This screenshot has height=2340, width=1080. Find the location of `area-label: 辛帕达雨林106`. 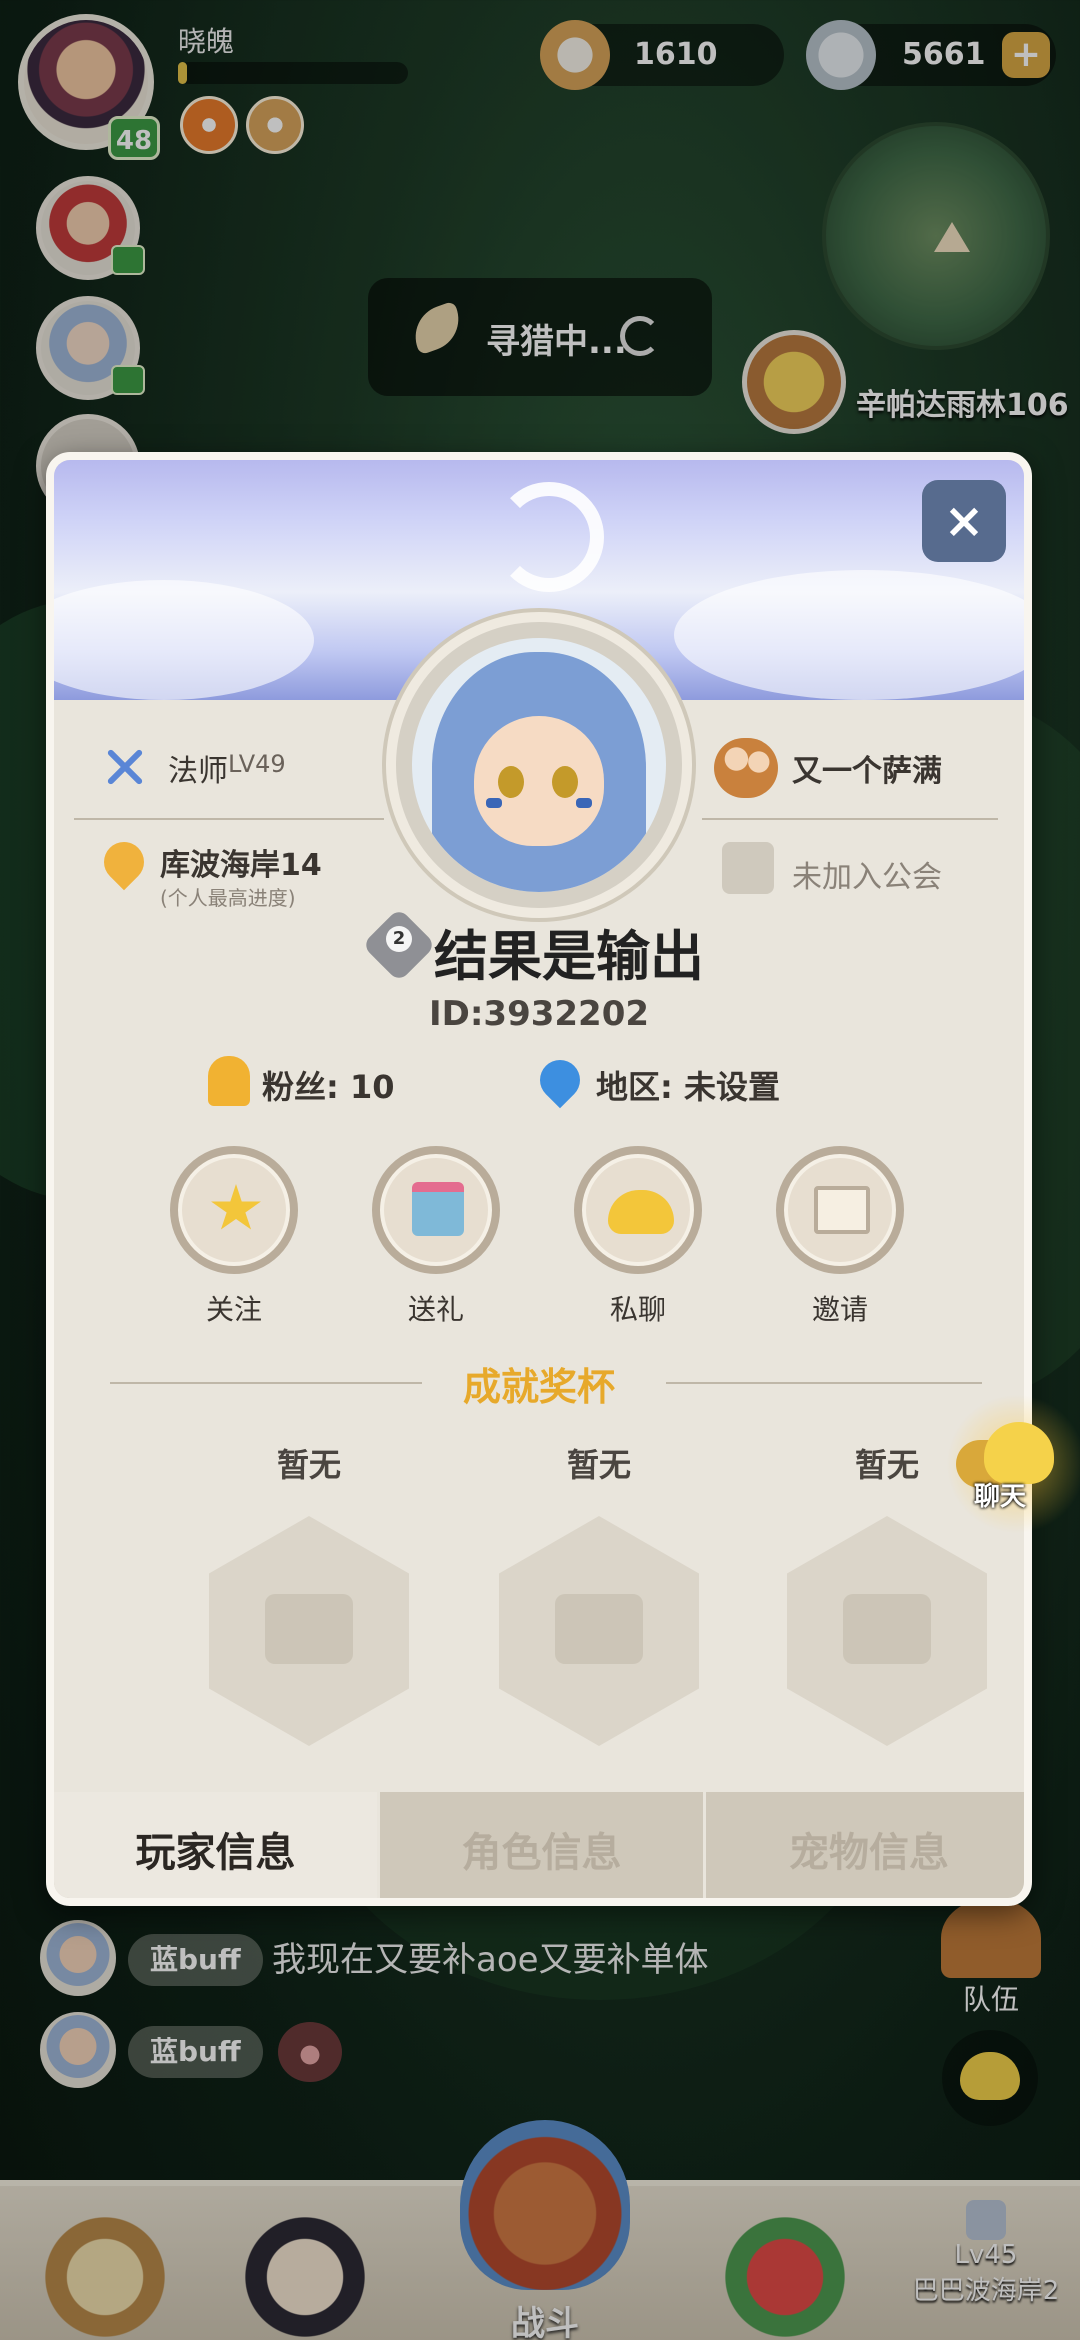

area-label: 辛帕达雨林106 is located at coordinates (962, 405).